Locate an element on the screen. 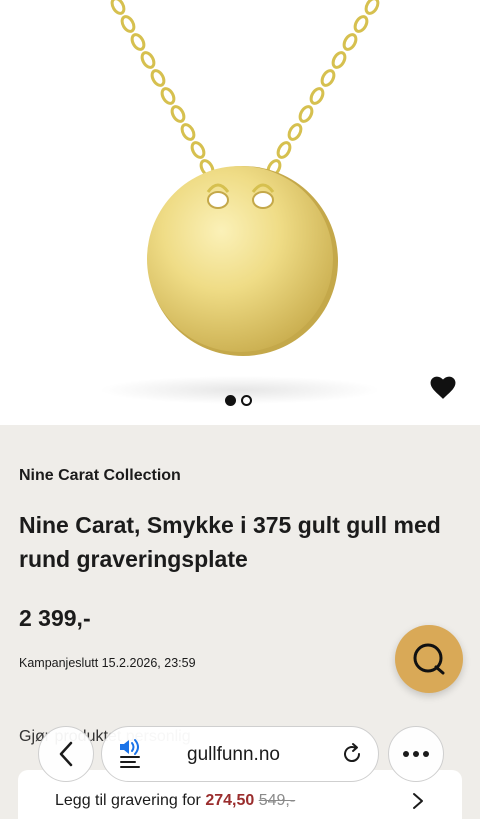 Image resolution: width=480 pixels, height=819 pixels. product-price: 2 399,- is located at coordinates (55, 618).